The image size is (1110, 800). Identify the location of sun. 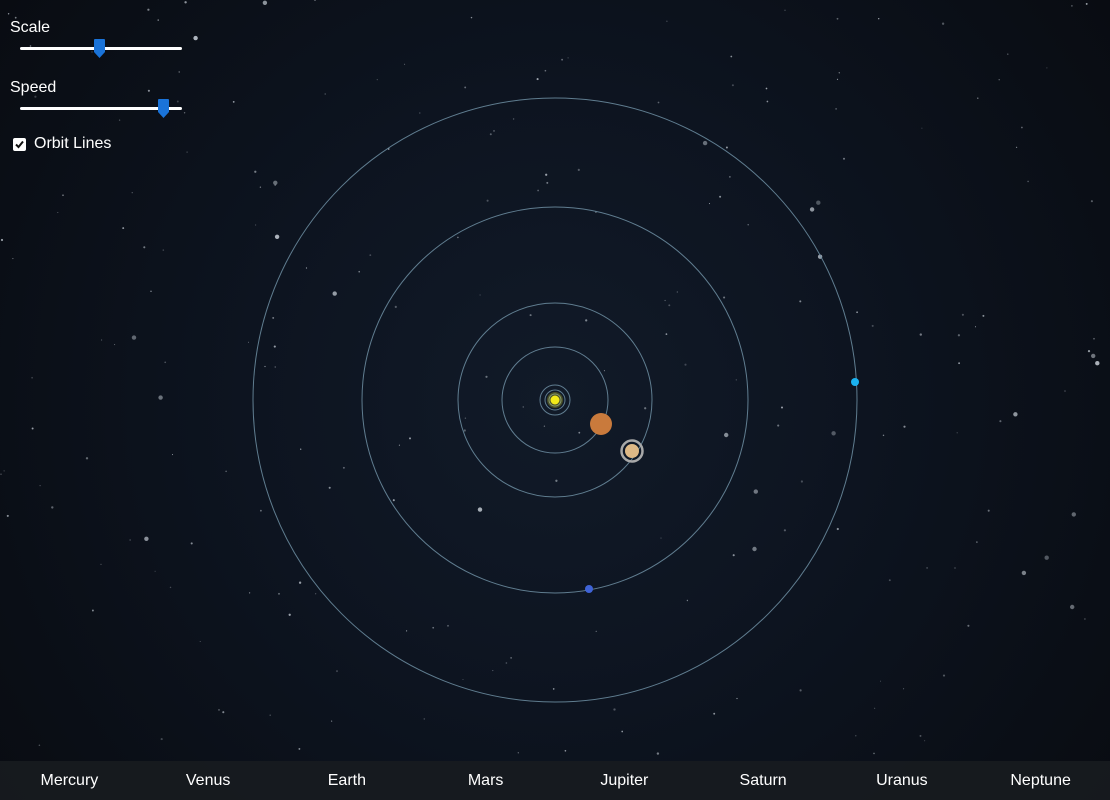
(555, 400).